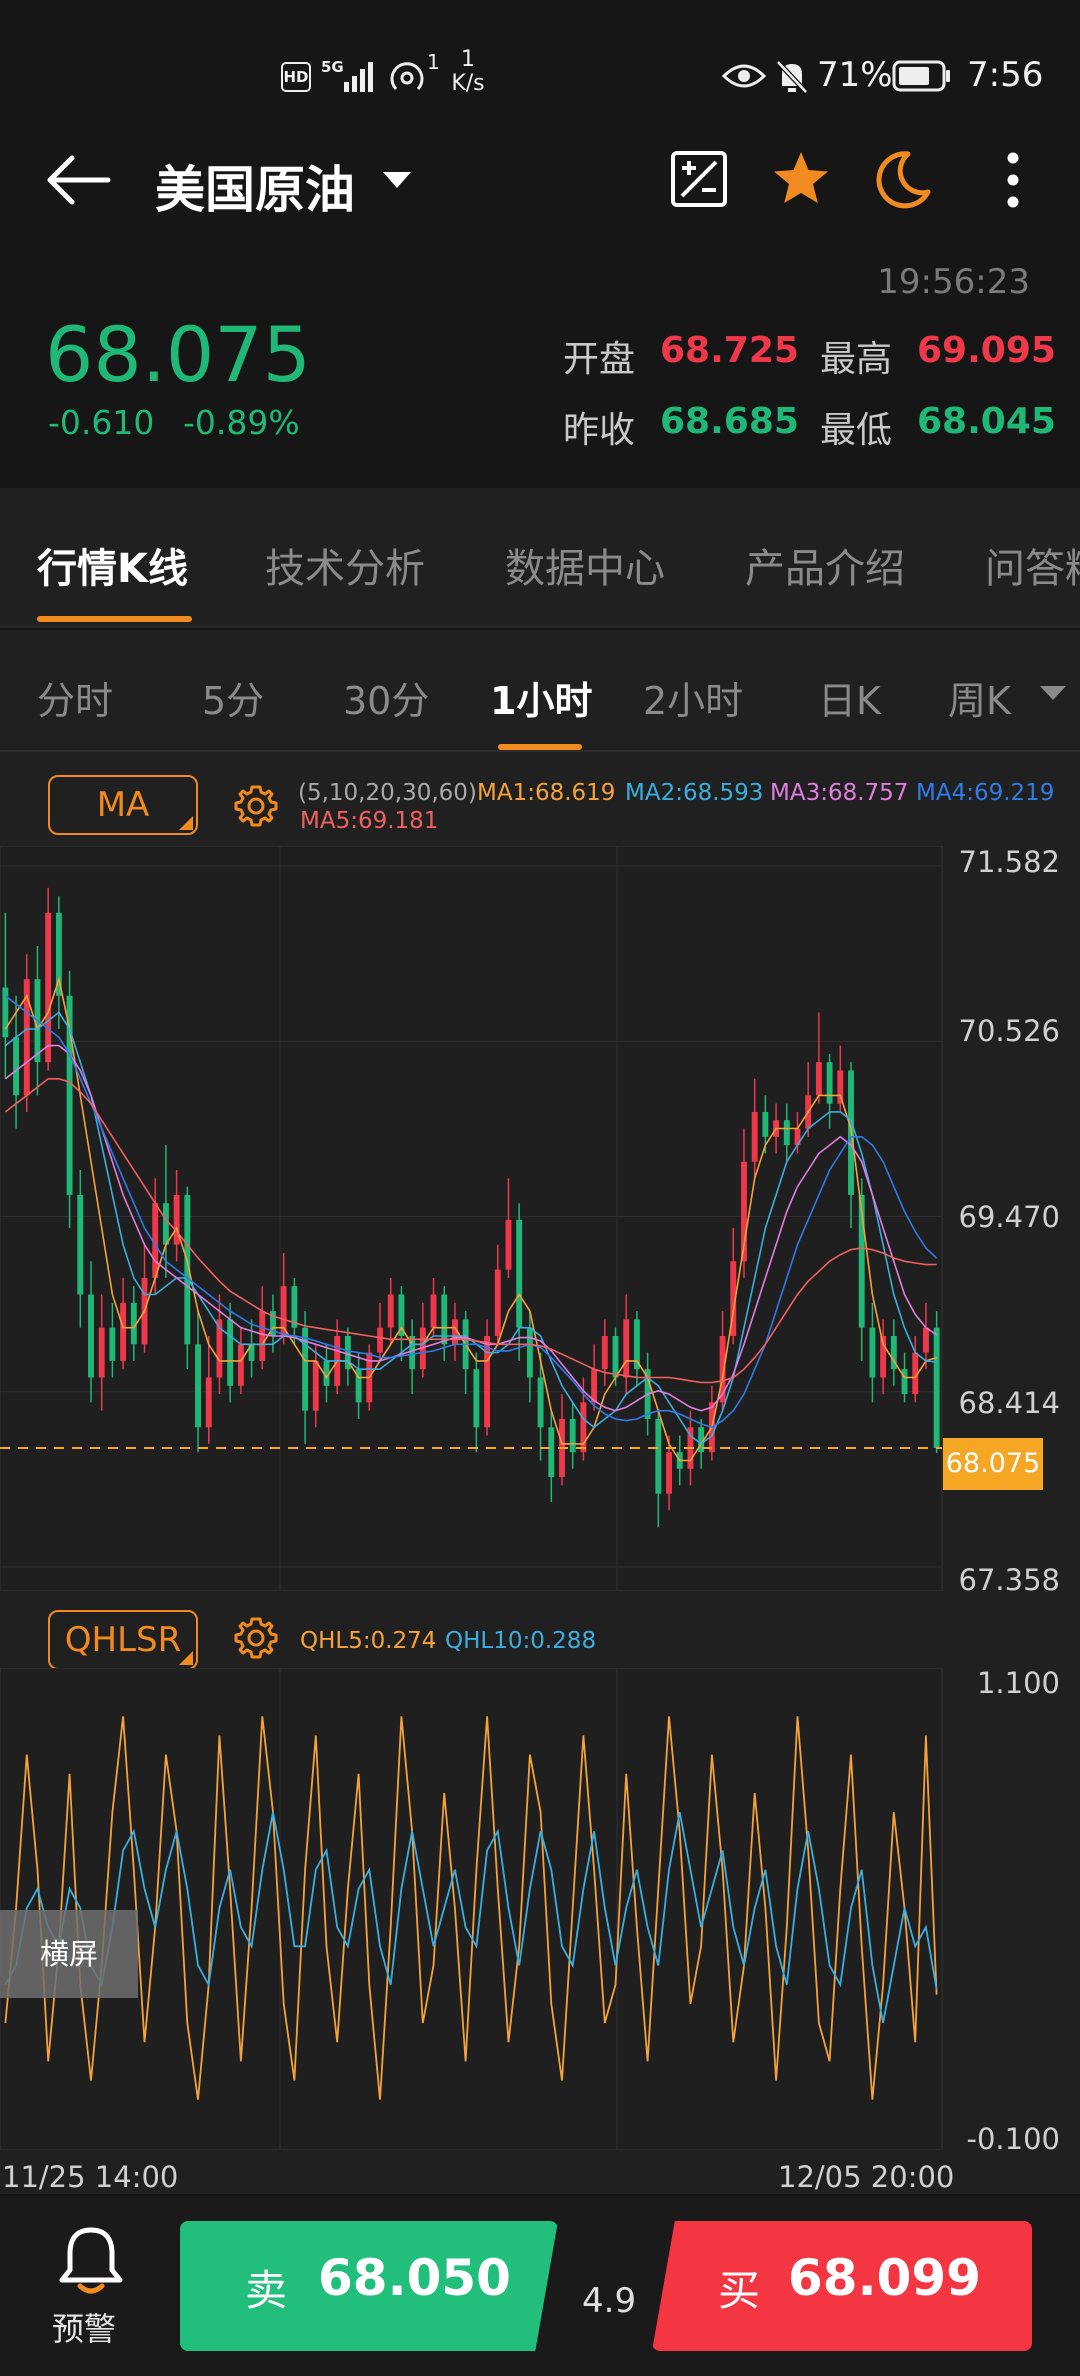 The height and width of the screenshot is (2376, 1080). I want to click on y-axis-label: 67.358, so click(1009, 1580).